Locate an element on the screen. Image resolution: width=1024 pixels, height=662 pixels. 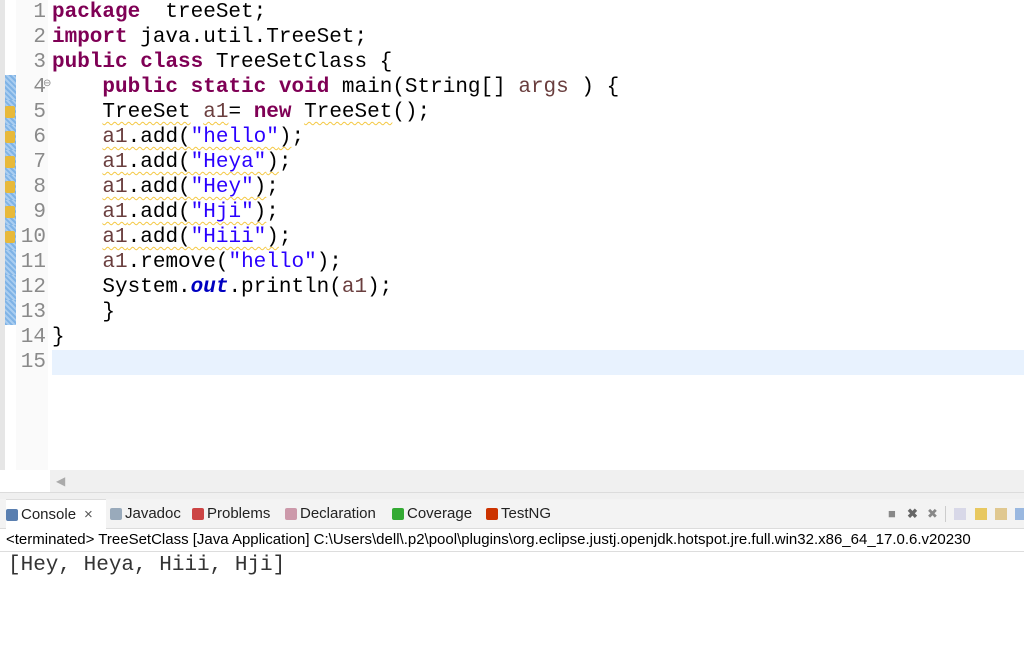
line-number: 14 is located at coordinates (33, 337).